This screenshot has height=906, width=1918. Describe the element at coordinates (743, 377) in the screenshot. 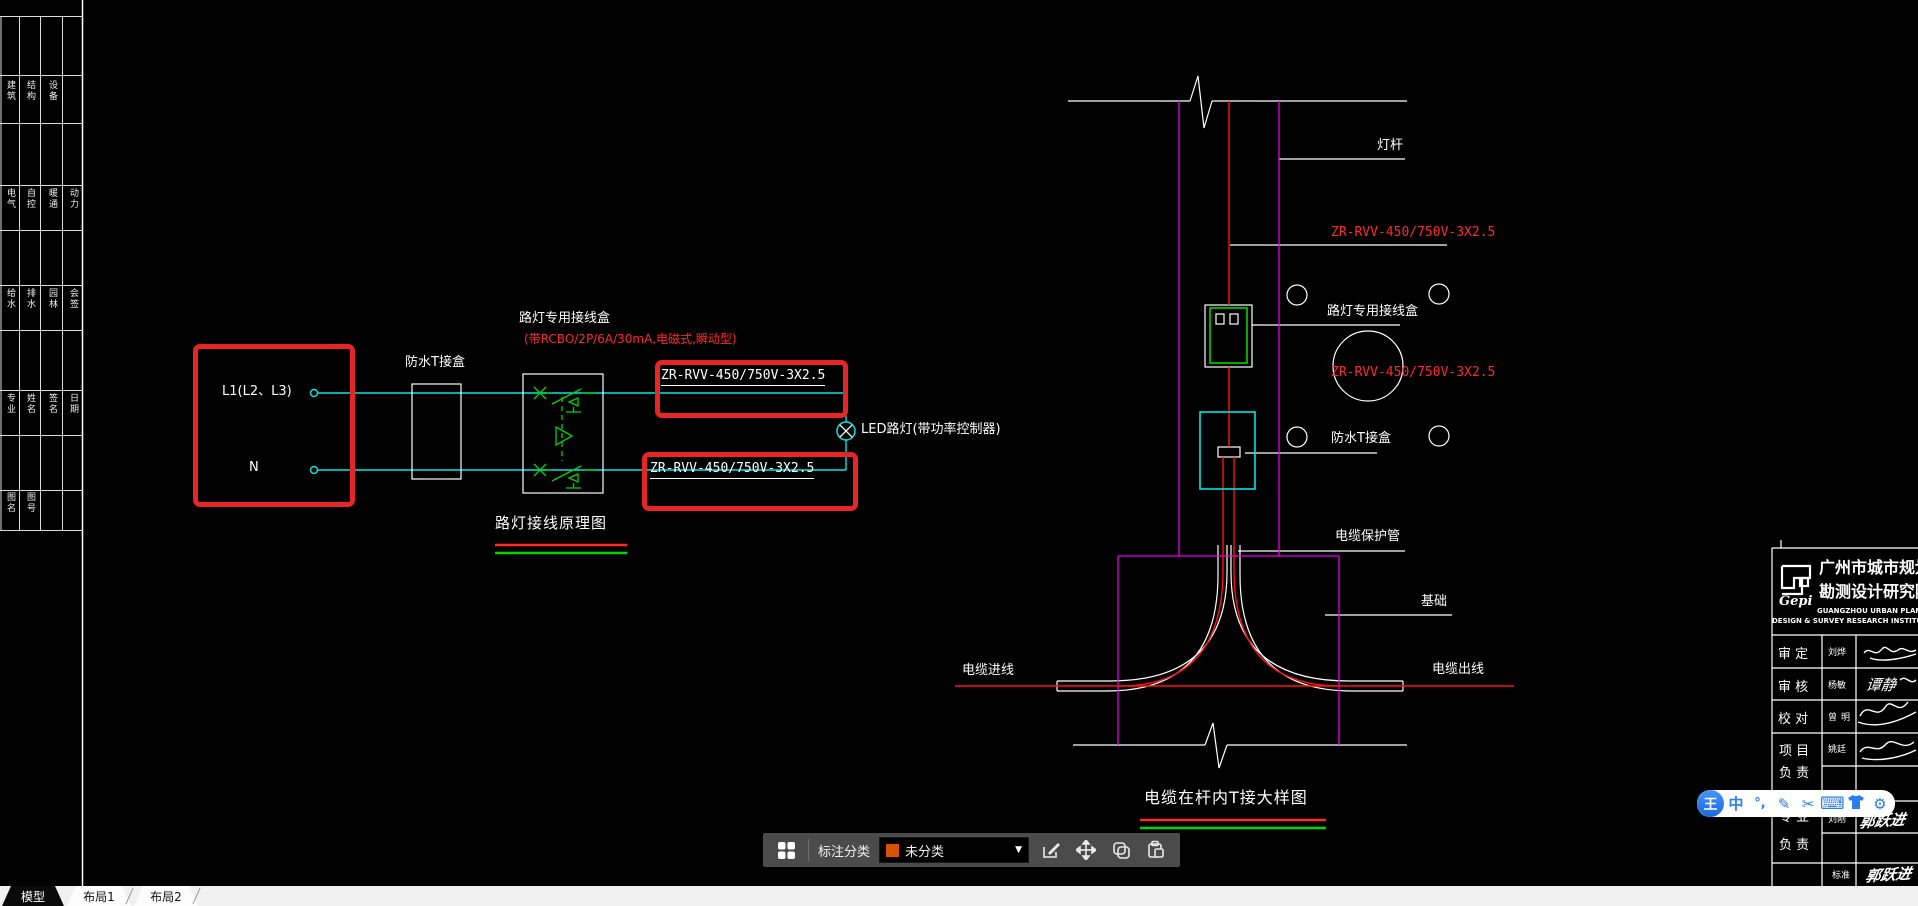

I see `cable-spec-label-top: ZR-RVV-450/750V-3X2.5` at that location.